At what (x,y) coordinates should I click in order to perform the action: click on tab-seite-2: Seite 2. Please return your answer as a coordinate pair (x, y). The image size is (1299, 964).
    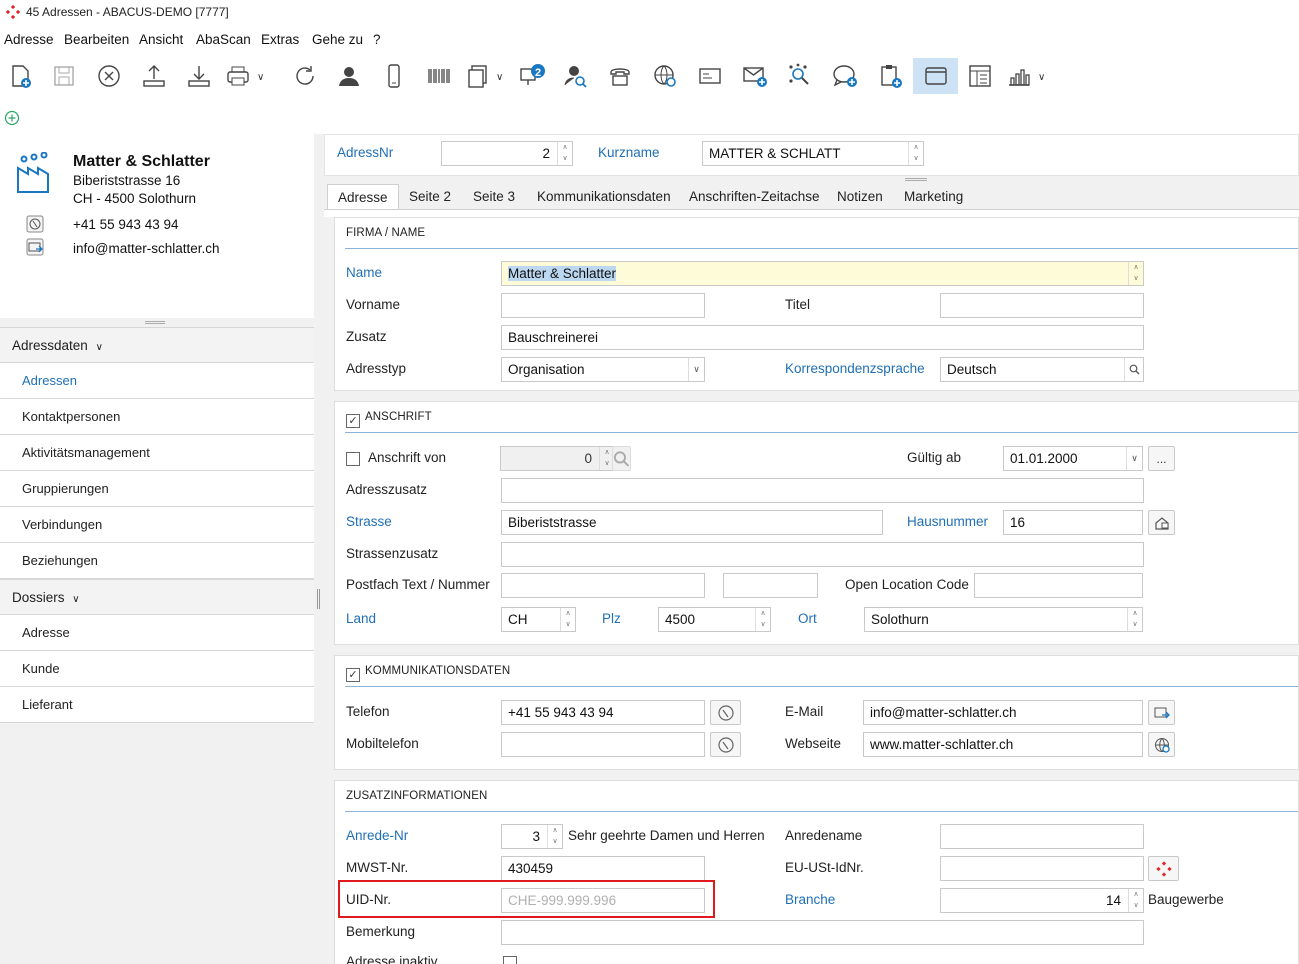
    Looking at the image, I should click on (430, 197).